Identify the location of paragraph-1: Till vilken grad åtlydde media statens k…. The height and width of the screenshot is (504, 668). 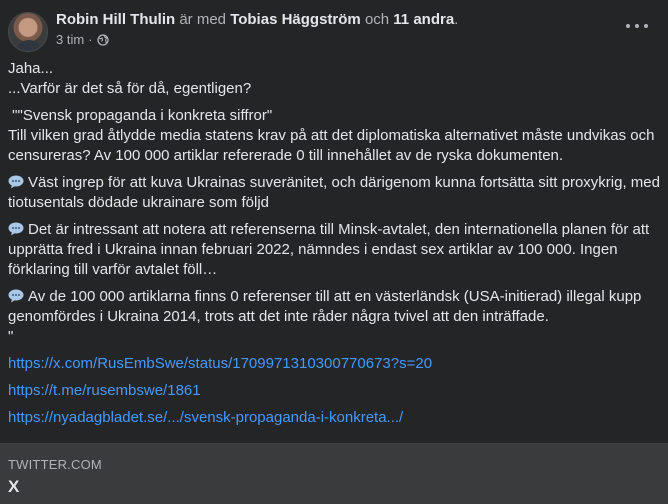
(331, 145).